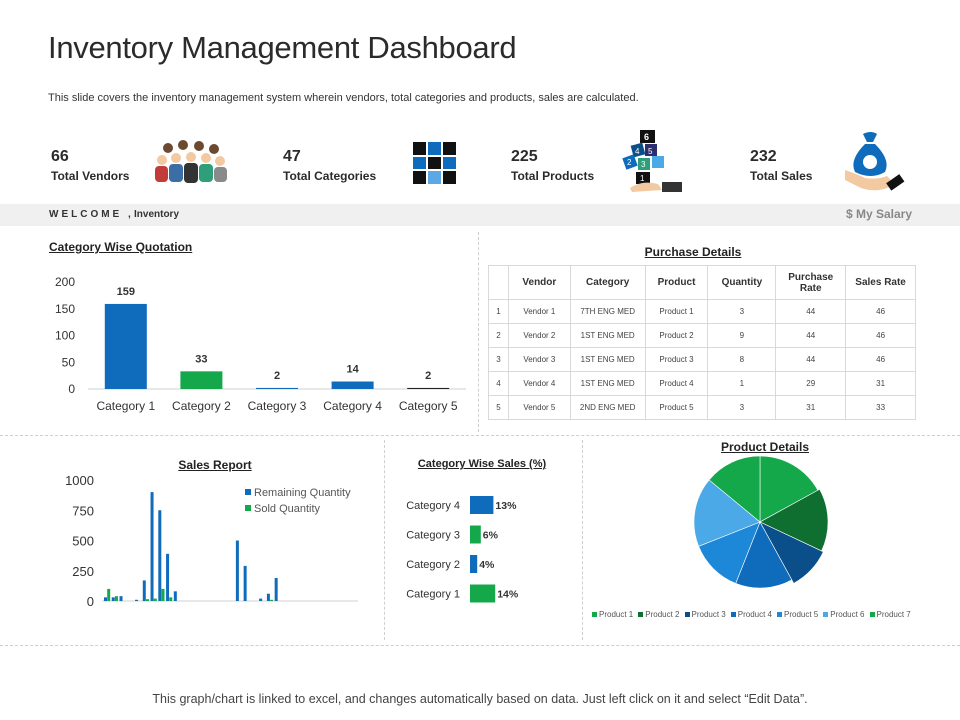 This screenshot has width=960, height=720. Describe the element at coordinates (433, 536) in the screenshot. I see `y-tick-label: Category 3` at that location.